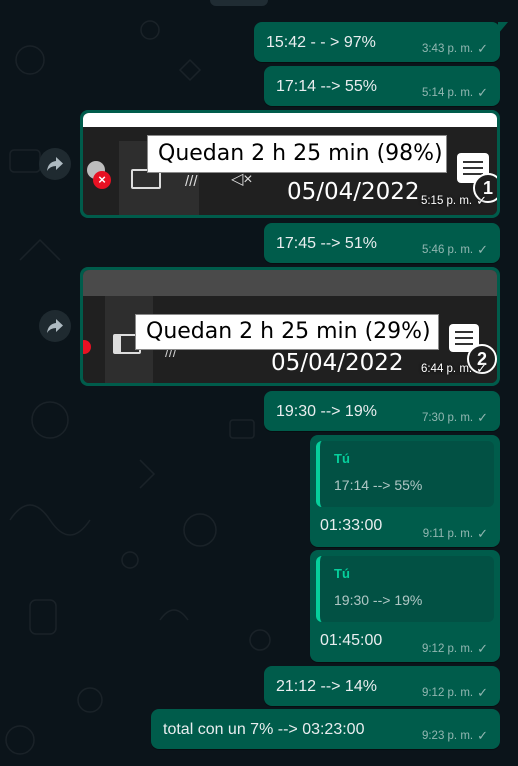  Describe the element at coordinates (381, 42) in the screenshot. I see `message-bubble: 15:42 - - > 97% 3:43 p. m. ✓` at that location.